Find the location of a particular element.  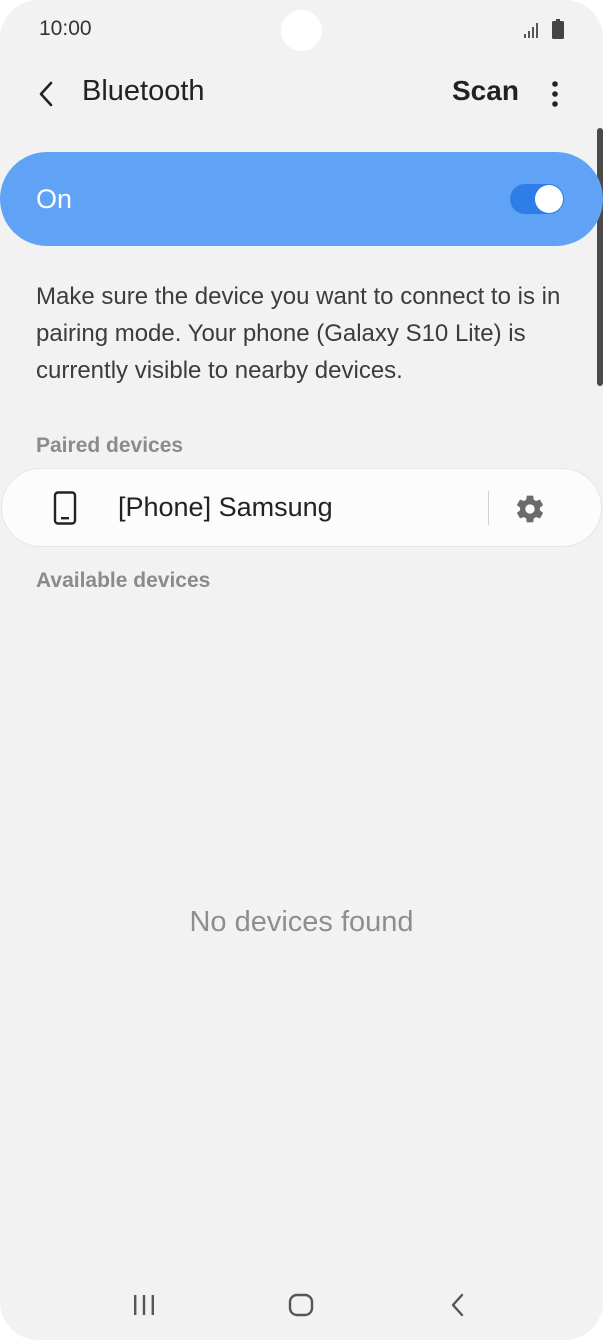

navigation-bar is located at coordinates (301, 1305).